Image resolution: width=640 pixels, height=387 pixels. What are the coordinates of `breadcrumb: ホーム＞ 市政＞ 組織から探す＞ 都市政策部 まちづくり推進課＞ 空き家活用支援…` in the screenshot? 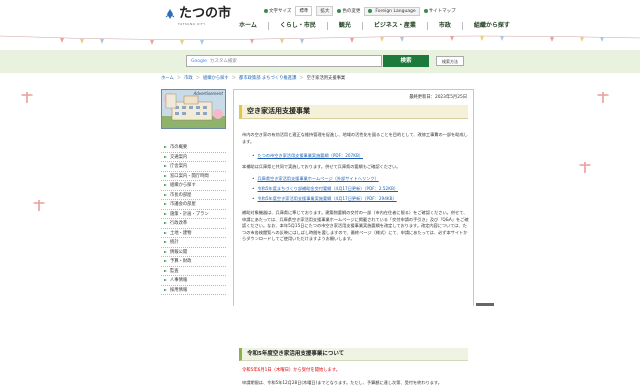 It's located at (253, 78).